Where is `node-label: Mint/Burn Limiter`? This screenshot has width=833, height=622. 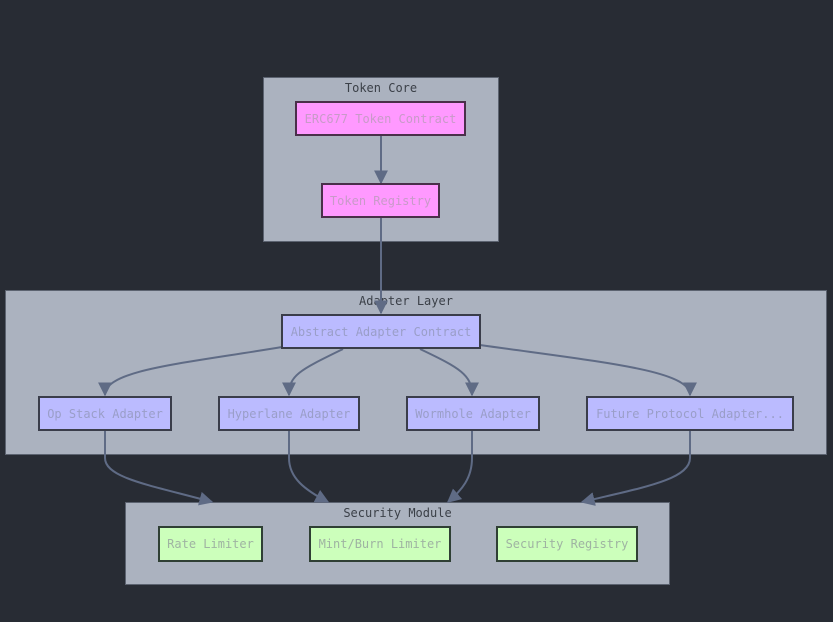
node-label: Mint/Burn Limiter is located at coordinates (380, 544).